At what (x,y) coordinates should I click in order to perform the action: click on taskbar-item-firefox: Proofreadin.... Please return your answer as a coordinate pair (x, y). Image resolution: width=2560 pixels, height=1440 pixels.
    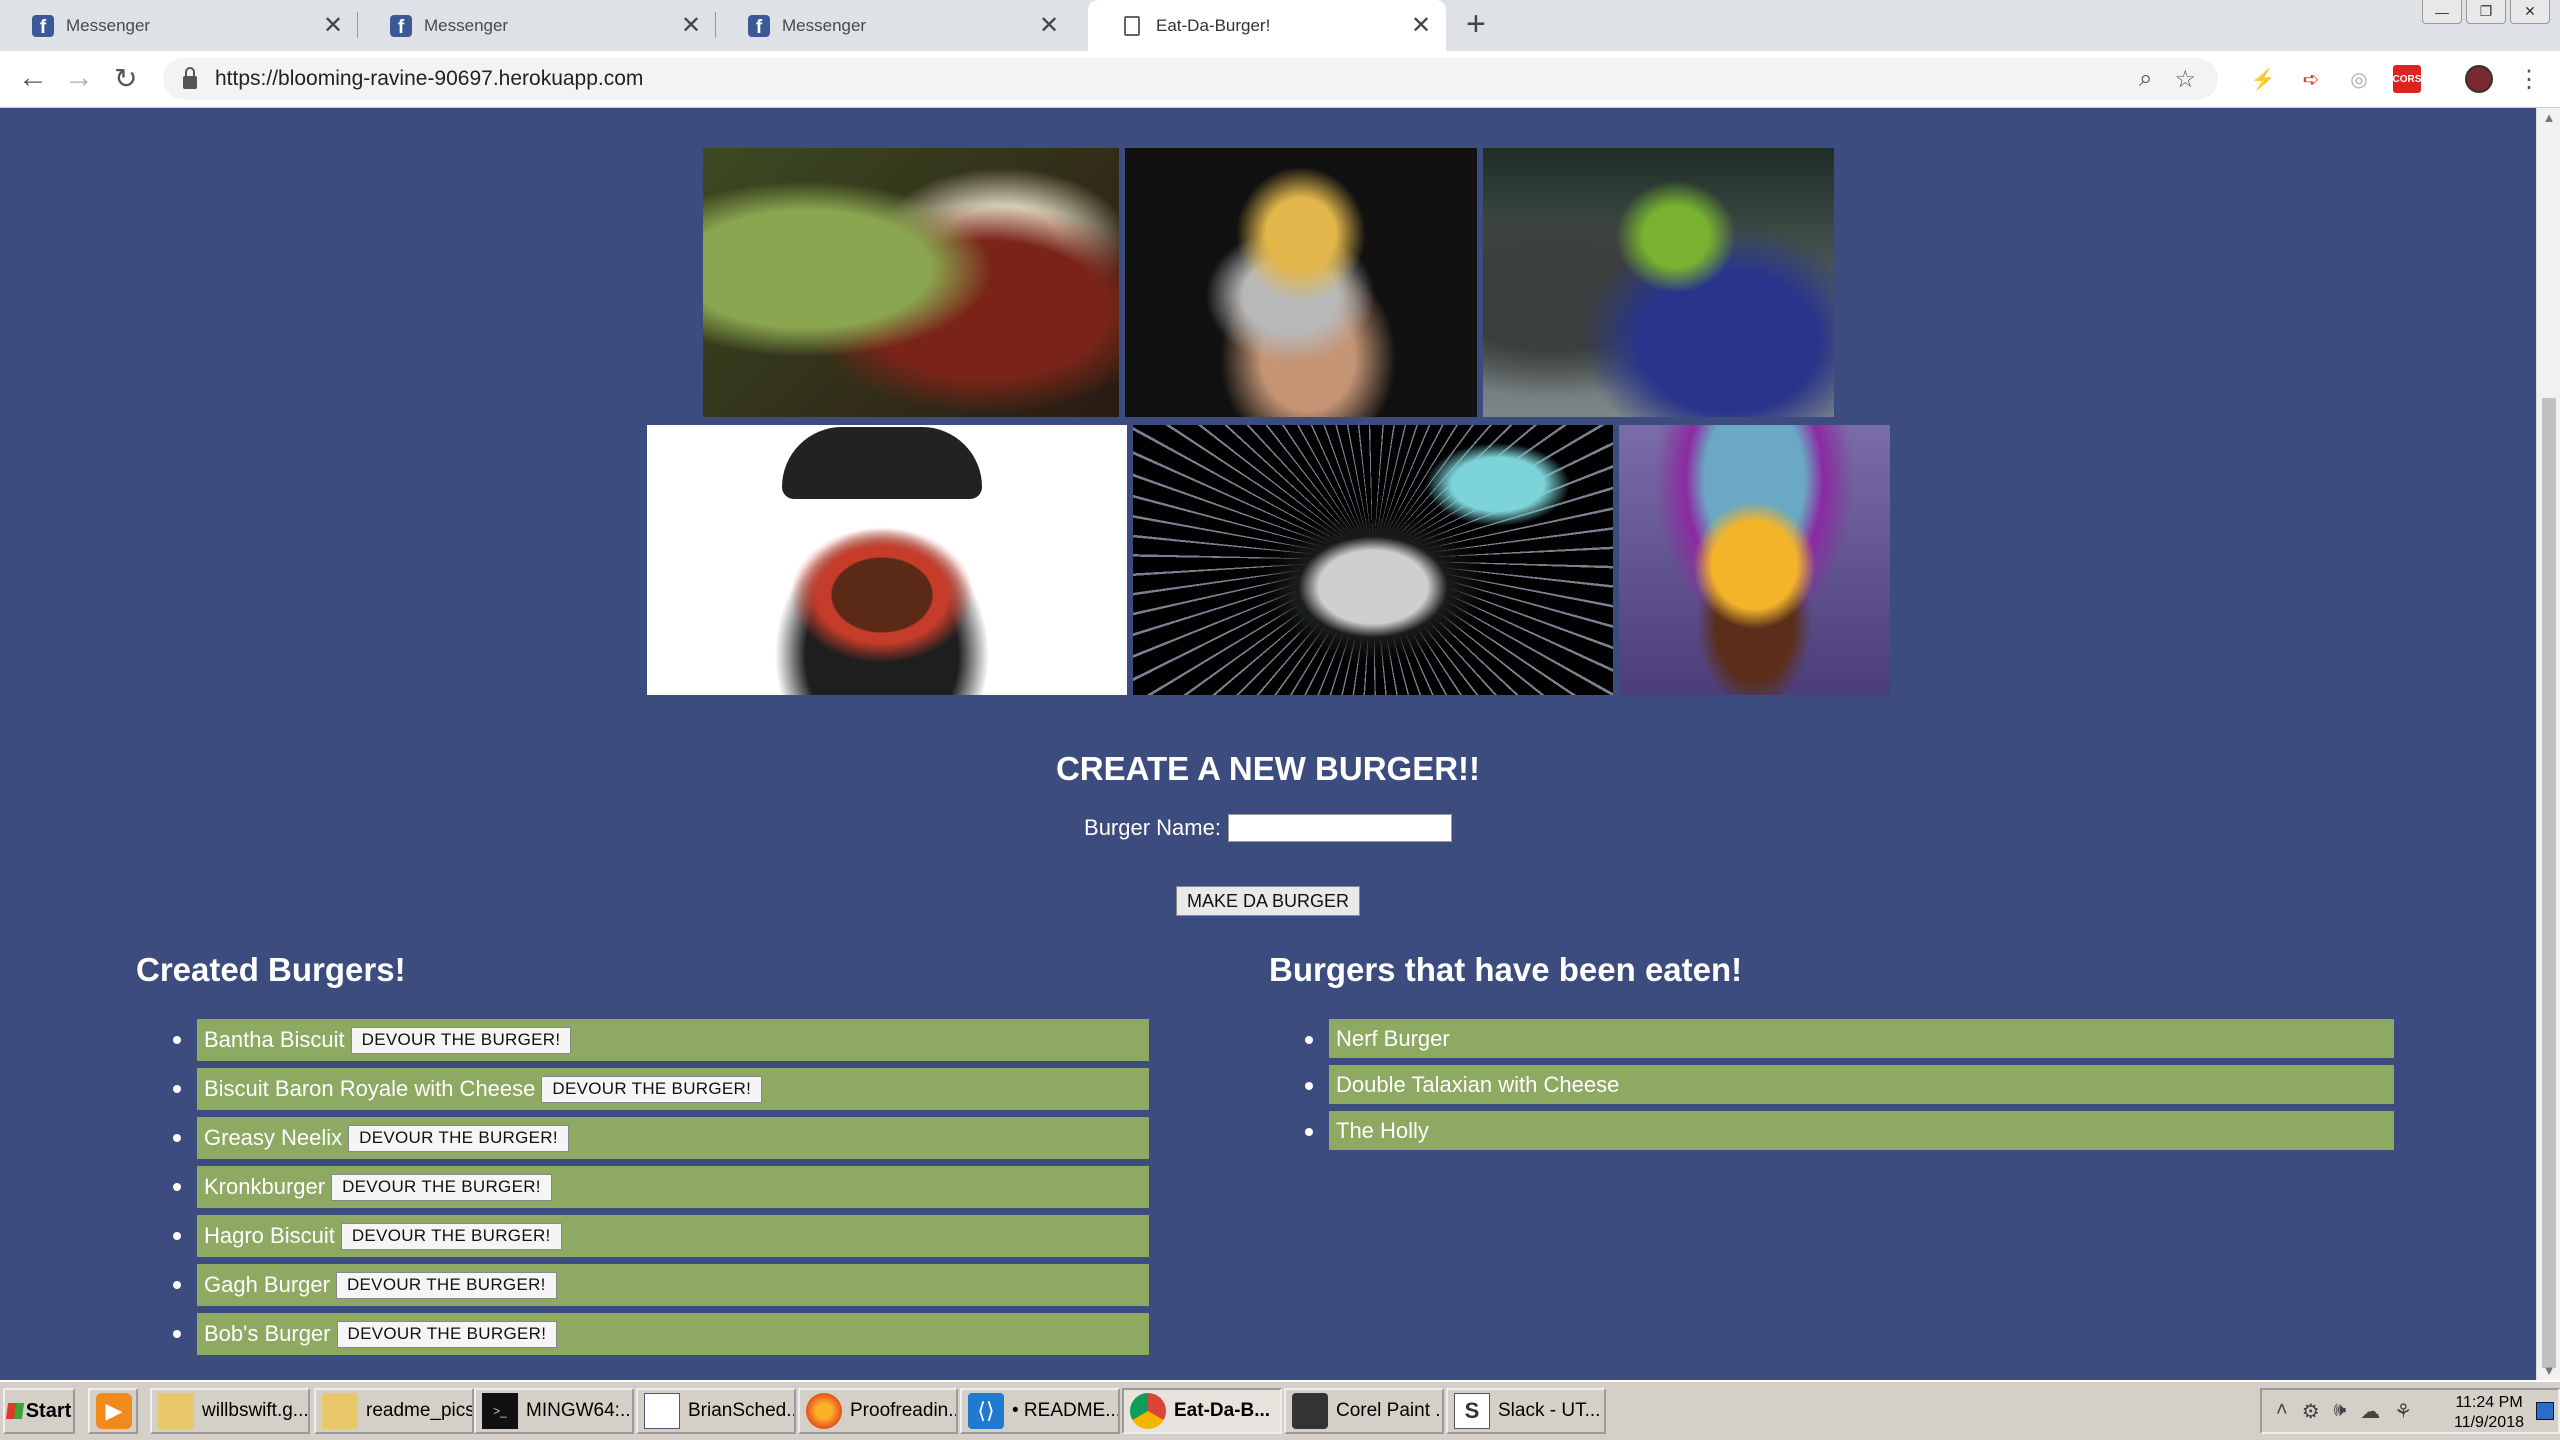
    Looking at the image, I should click on (878, 1411).